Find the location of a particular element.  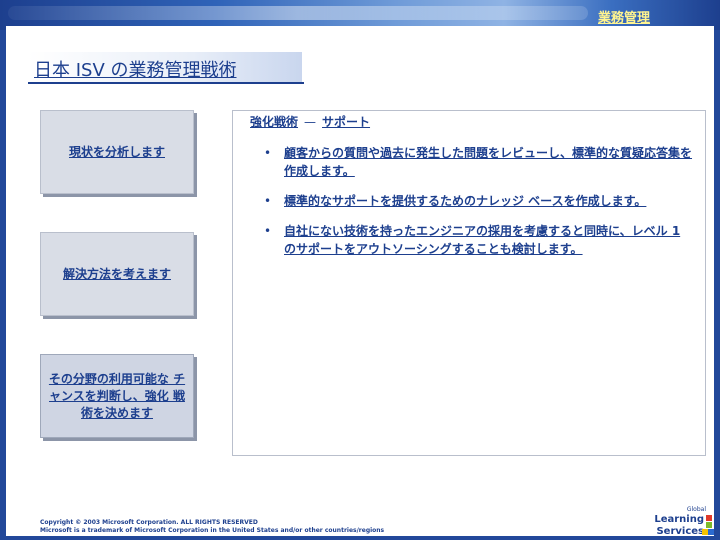

logo-line-2: Learning is located at coordinates (679, 519).